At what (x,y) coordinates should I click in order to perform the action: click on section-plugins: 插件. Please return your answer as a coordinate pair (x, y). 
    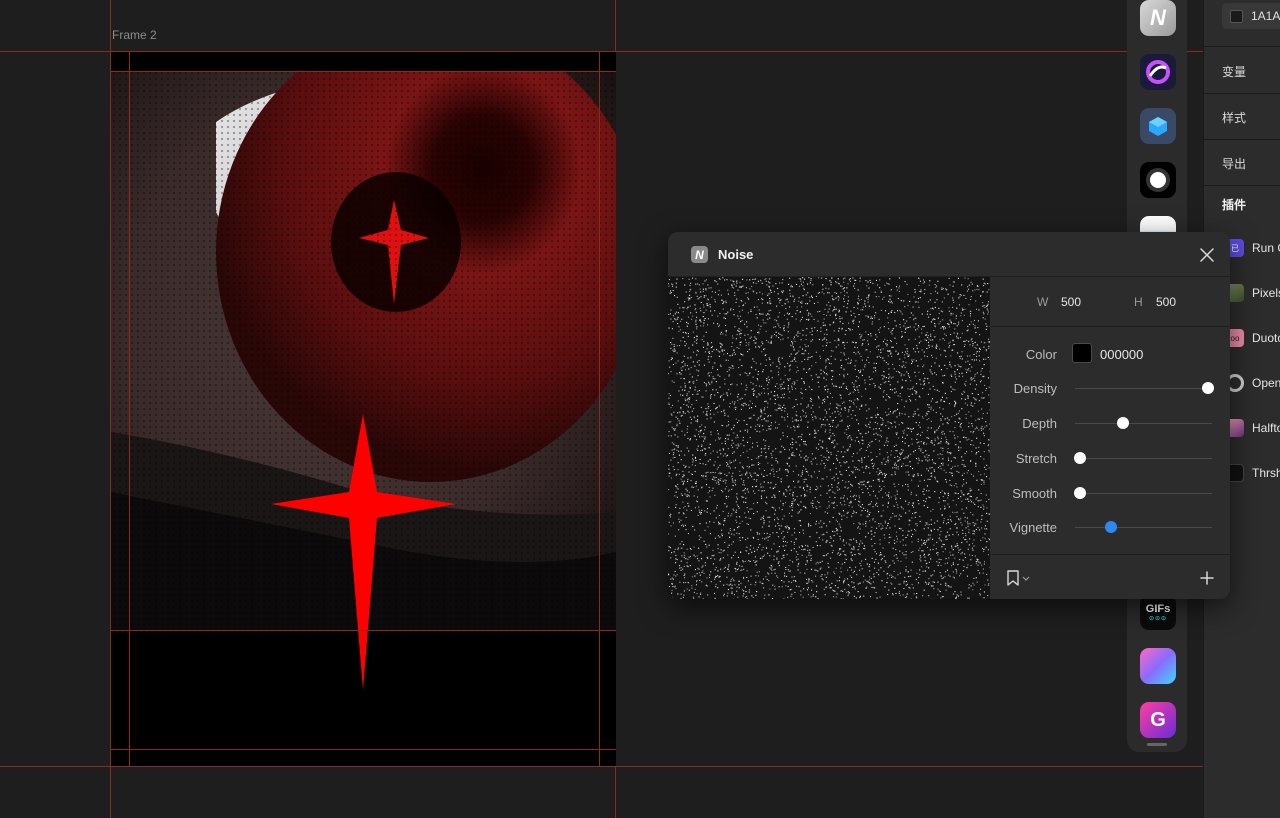
    Looking at the image, I should click on (1234, 204).